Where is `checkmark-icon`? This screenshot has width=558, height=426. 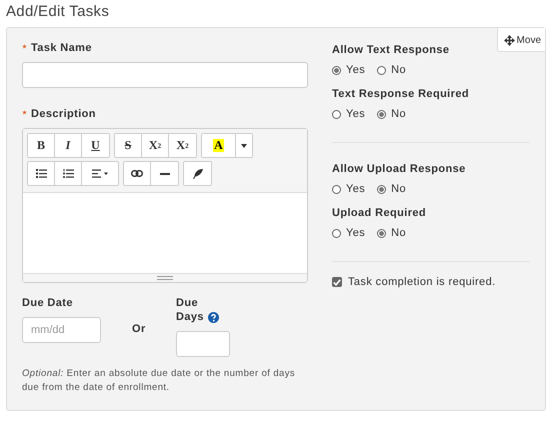 checkmark-icon is located at coordinates (337, 282).